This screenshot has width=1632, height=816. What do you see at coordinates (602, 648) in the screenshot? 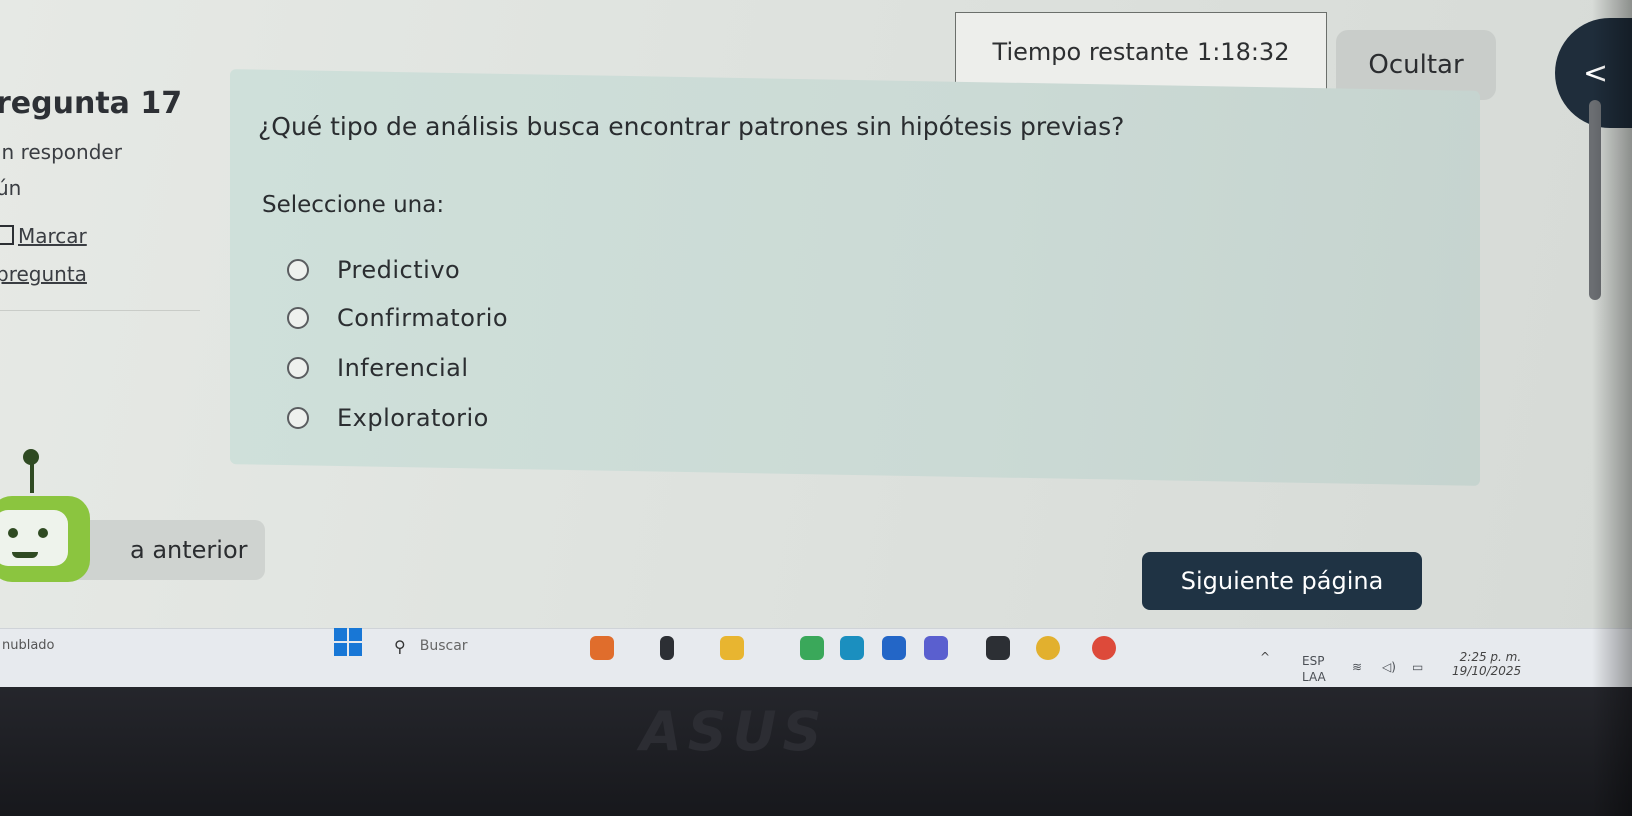
I see `app-icon-fruits` at bounding box center [602, 648].